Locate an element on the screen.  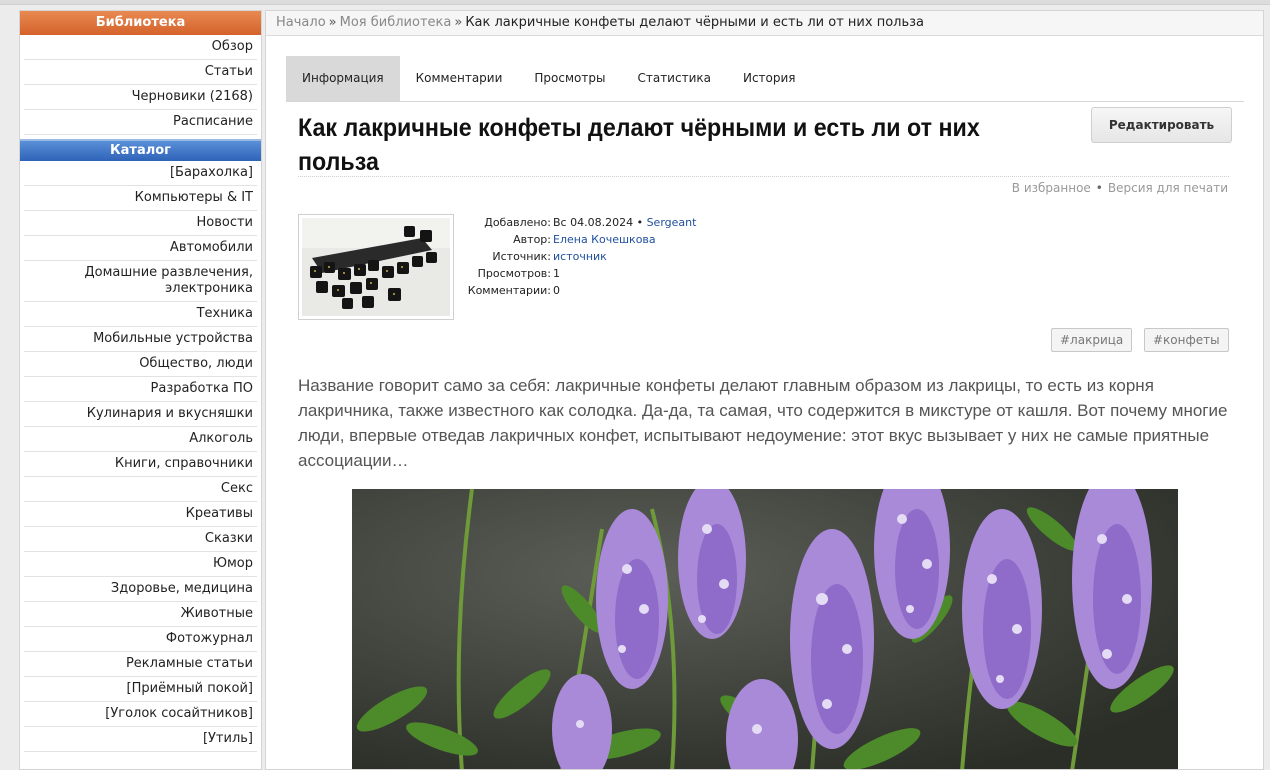
title-divider is located at coordinates (763, 176).